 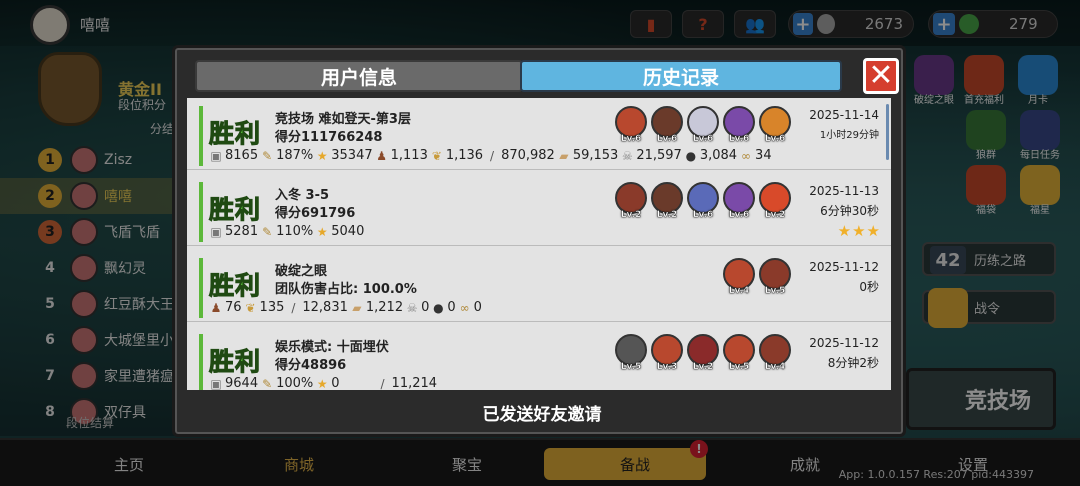 What do you see at coordinates (849, 135) in the screenshot?
I see `record-duration: 1小时29分钟` at bounding box center [849, 135].